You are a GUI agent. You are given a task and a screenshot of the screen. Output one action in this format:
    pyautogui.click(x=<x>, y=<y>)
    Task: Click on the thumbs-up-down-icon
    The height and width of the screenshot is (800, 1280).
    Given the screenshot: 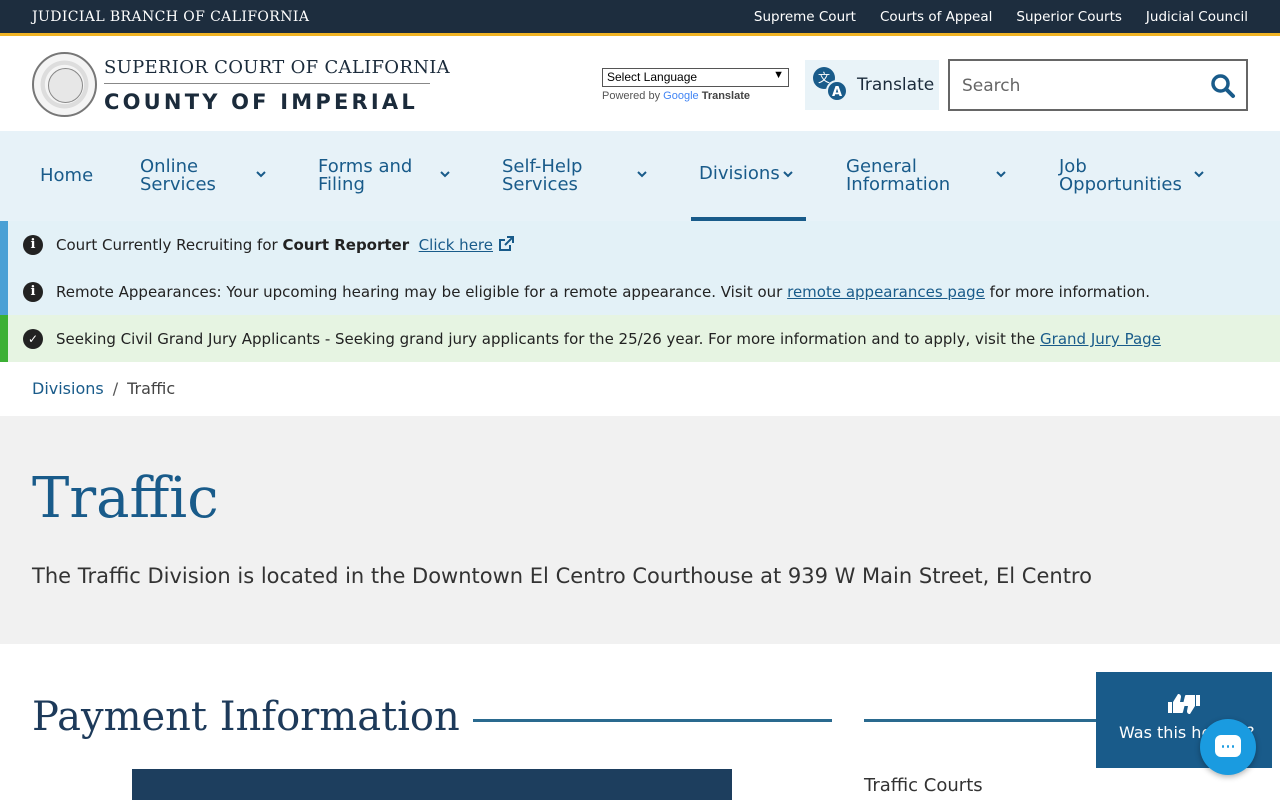 What is the action you would take?
    pyautogui.click(x=1184, y=704)
    